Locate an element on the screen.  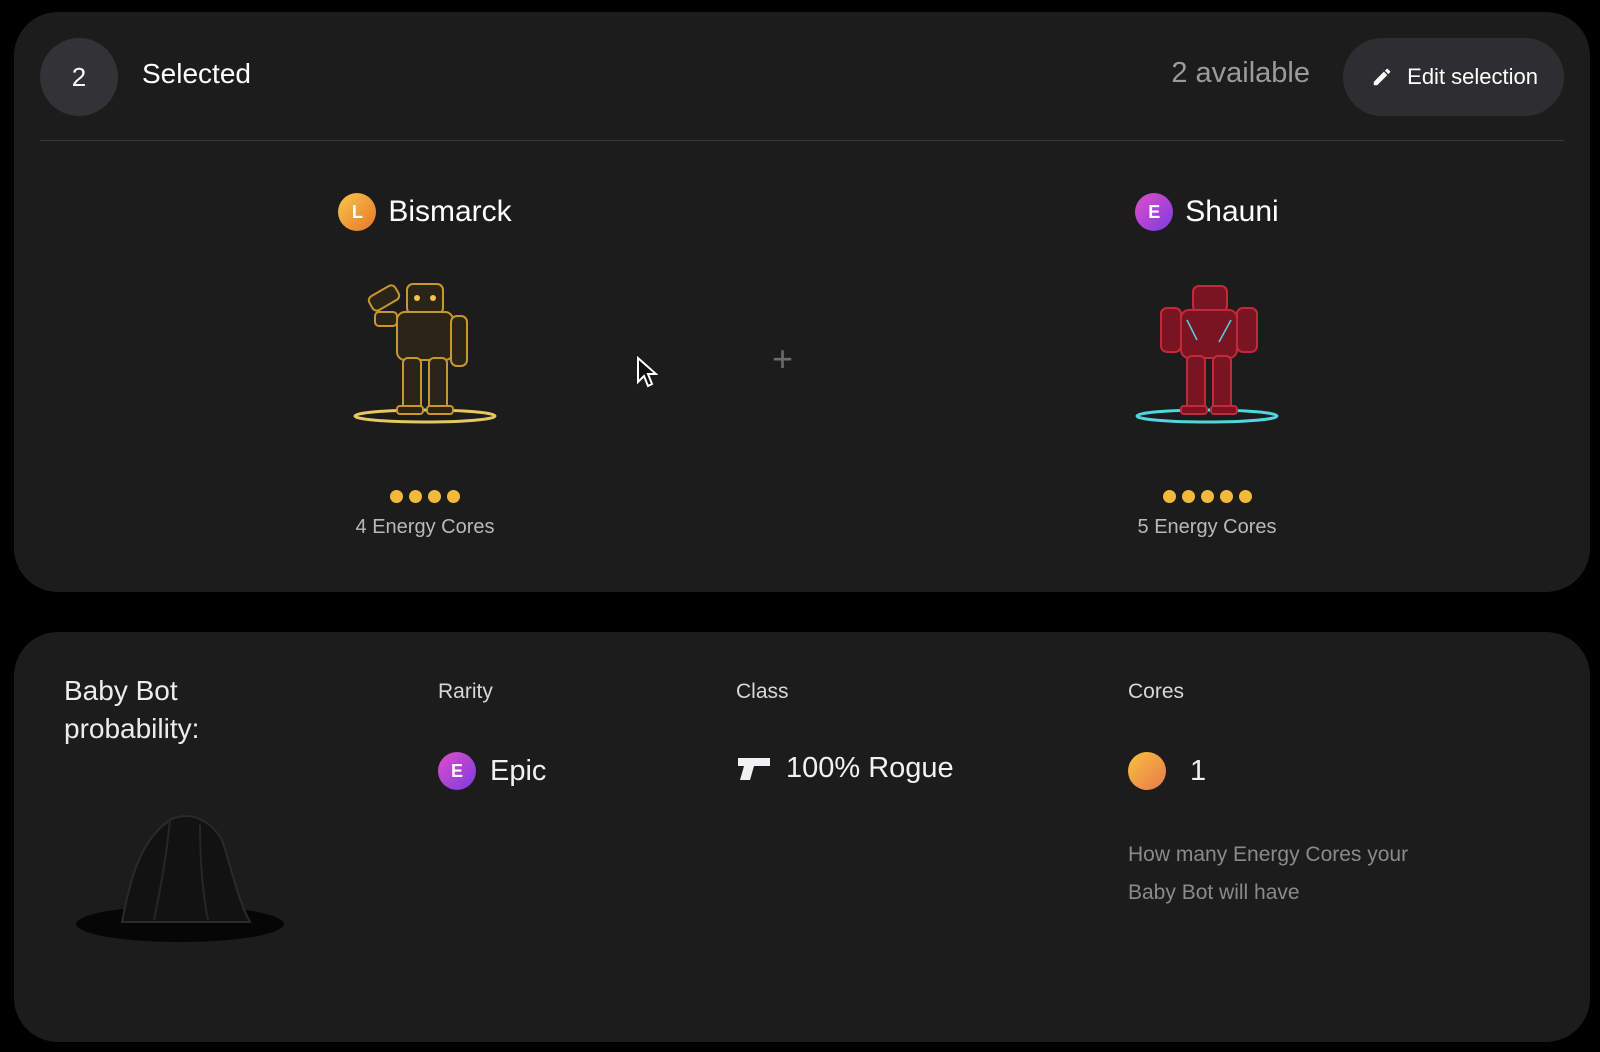
energy-core-icon is located at coordinates (1147, 771).